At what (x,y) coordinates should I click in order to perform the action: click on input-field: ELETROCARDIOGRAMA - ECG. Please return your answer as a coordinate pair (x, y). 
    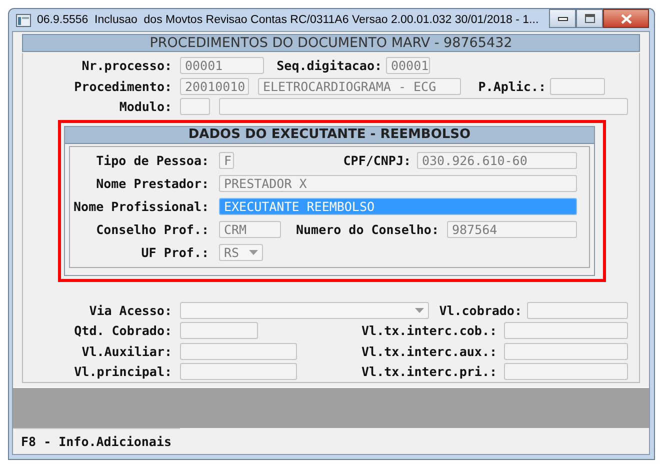
    Looking at the image, I should click on (359, 86).